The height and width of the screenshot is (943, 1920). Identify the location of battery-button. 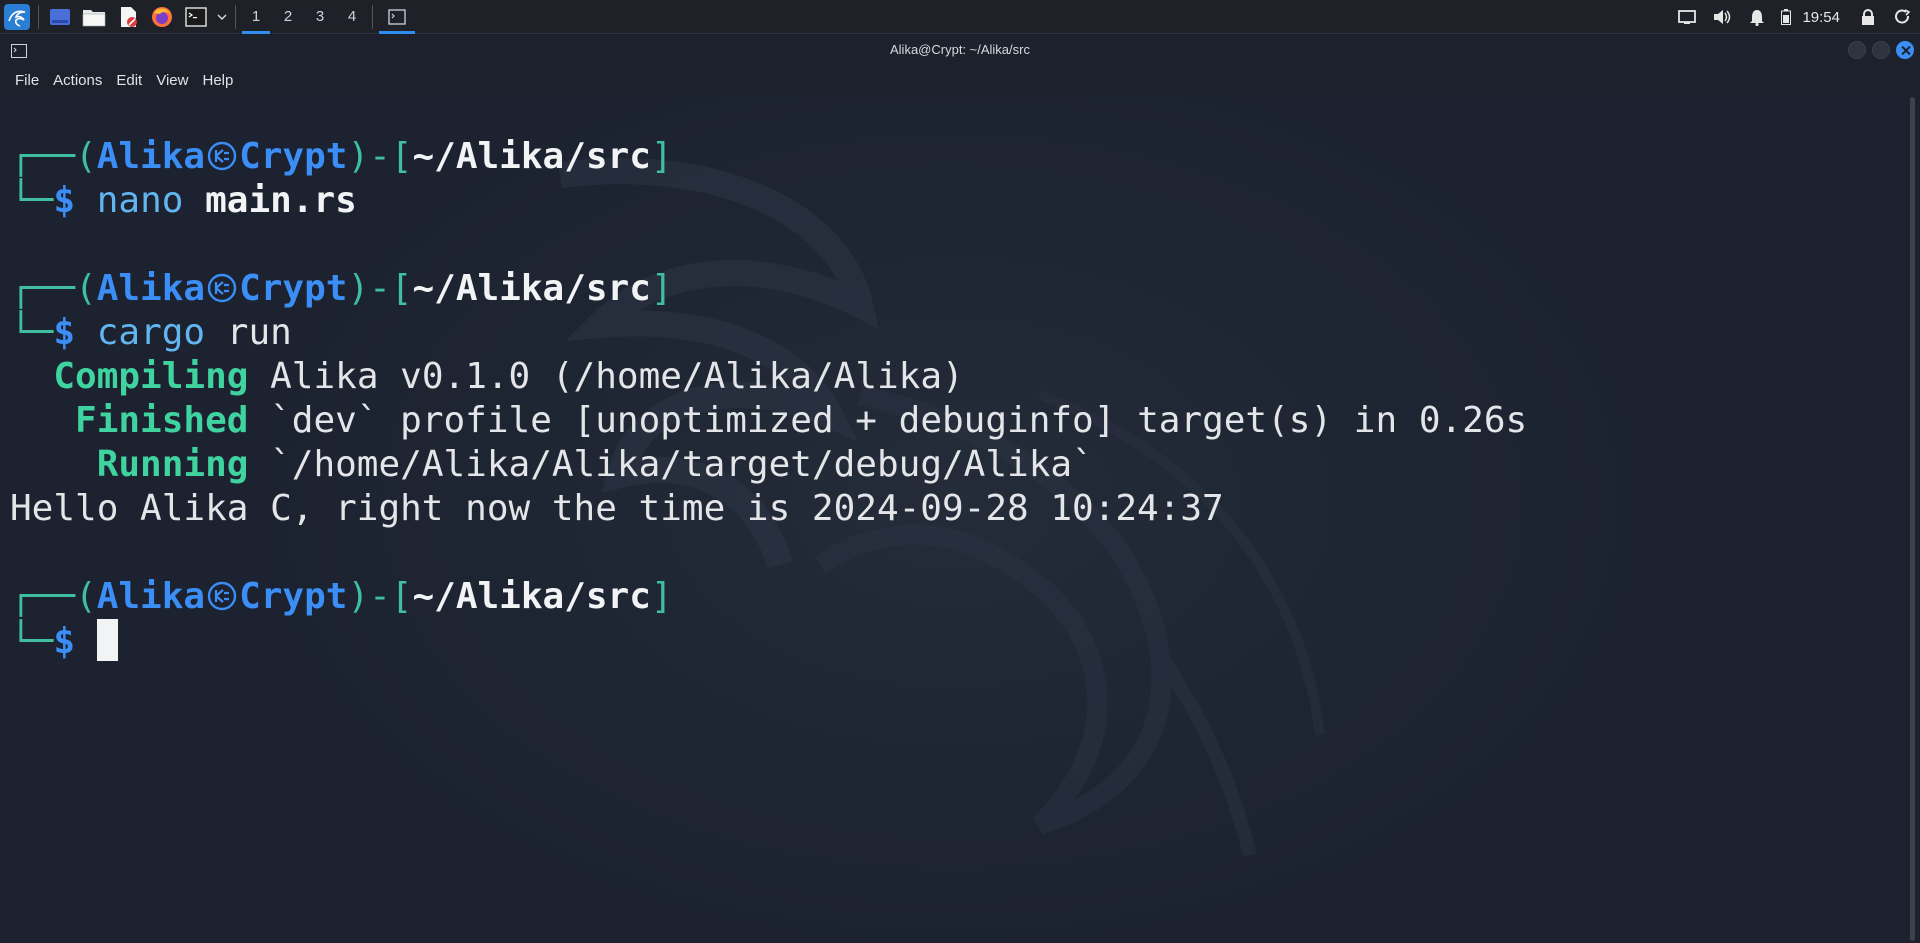
(1786, 17).